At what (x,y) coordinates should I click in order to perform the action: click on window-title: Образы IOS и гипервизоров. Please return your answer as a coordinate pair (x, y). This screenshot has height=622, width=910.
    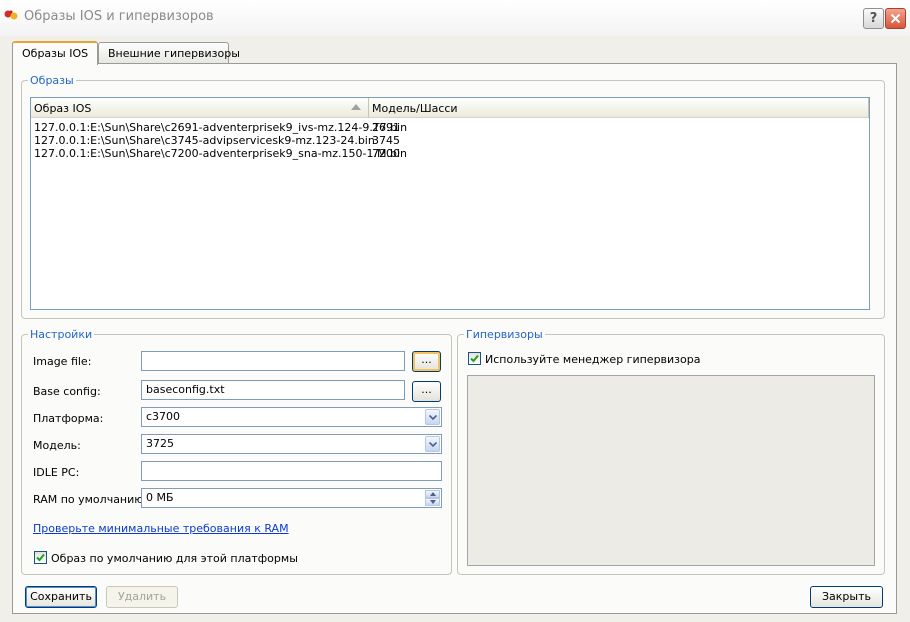
    Looking at the image, I should click on (119, 16).